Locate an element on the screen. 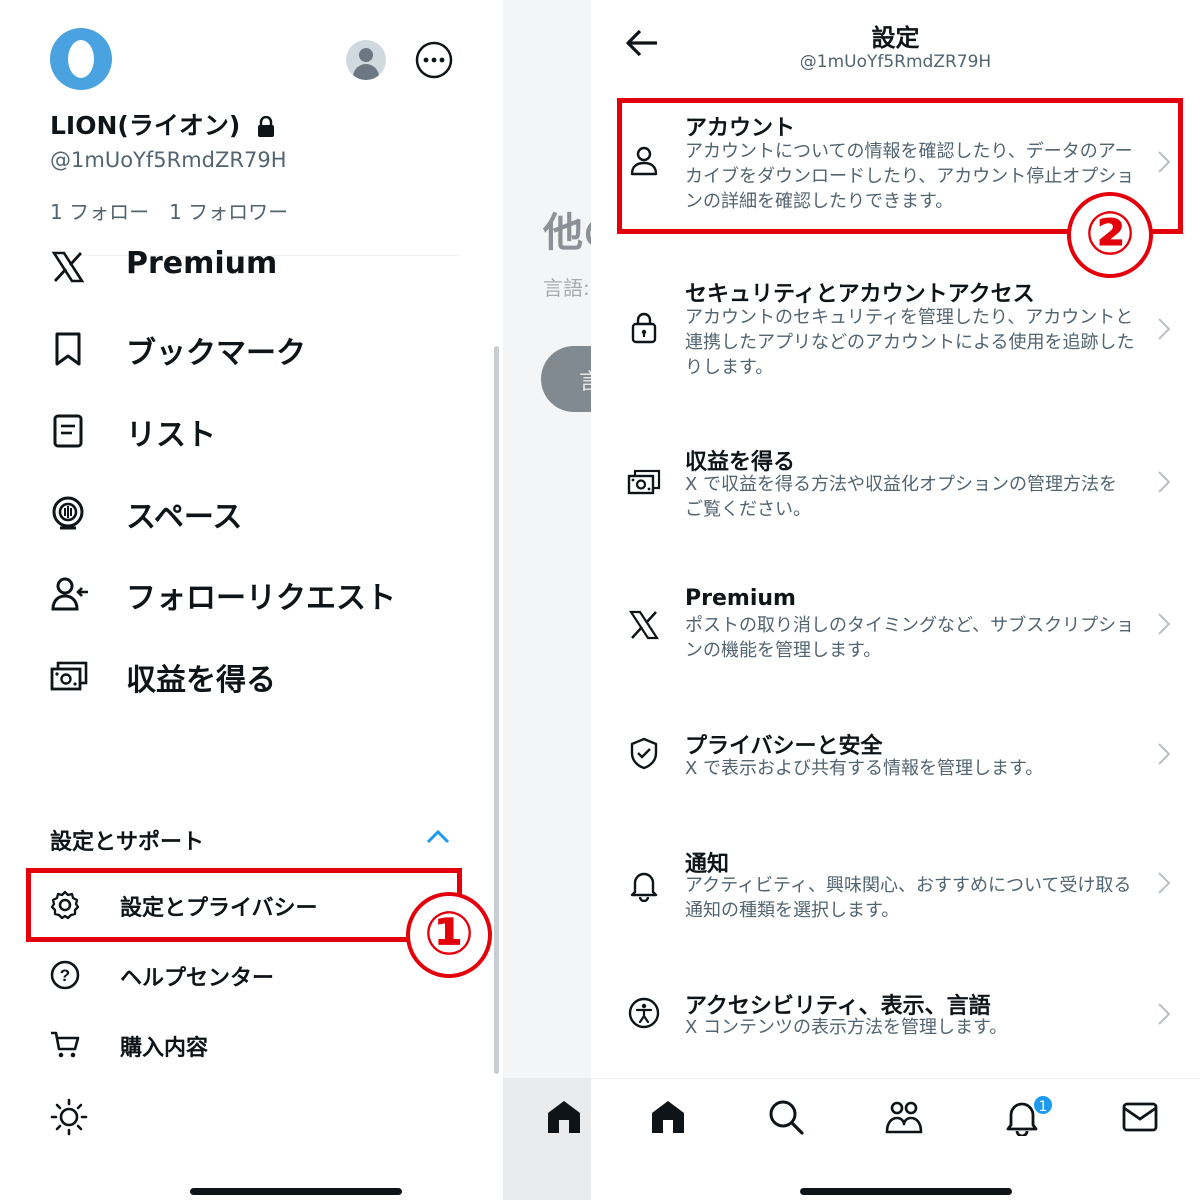 The image size is (1200, 1200). menu-item-monetization: 収益を得る is located at coordinates (240, 675).